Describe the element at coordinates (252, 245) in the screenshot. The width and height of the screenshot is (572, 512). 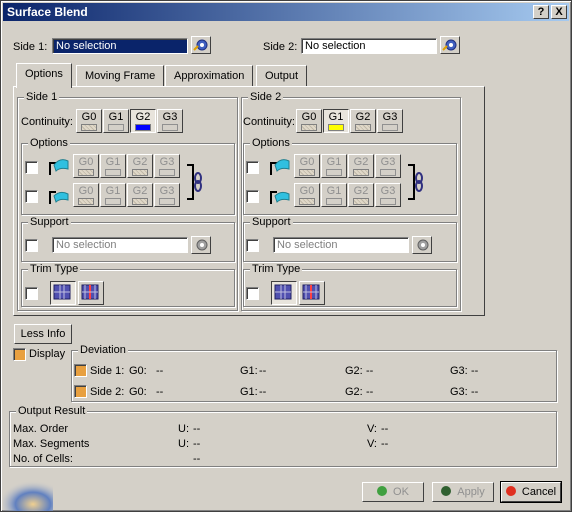
I see `side2-support-checkbox` at that location.